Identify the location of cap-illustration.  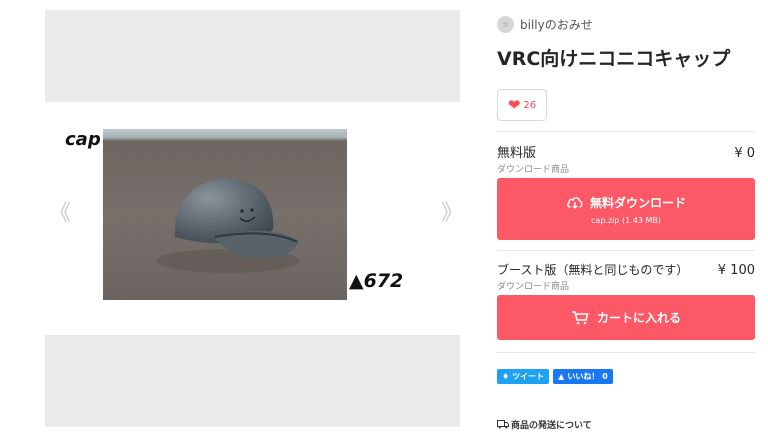
(225, 220).